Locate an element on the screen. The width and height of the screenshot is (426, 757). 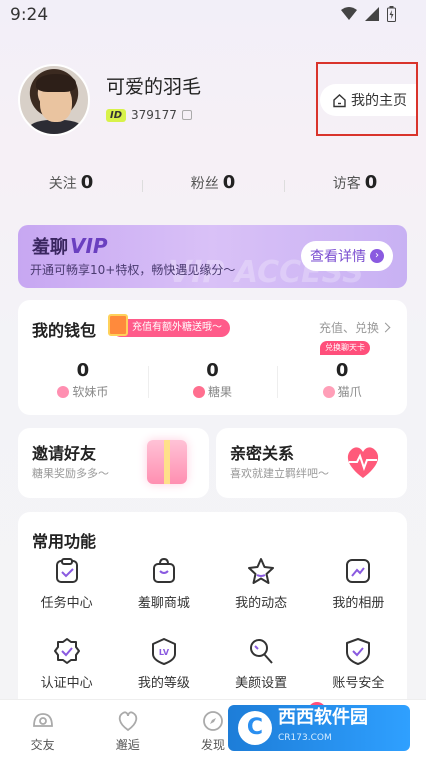
star-icon is located at coordinates (261, 571).